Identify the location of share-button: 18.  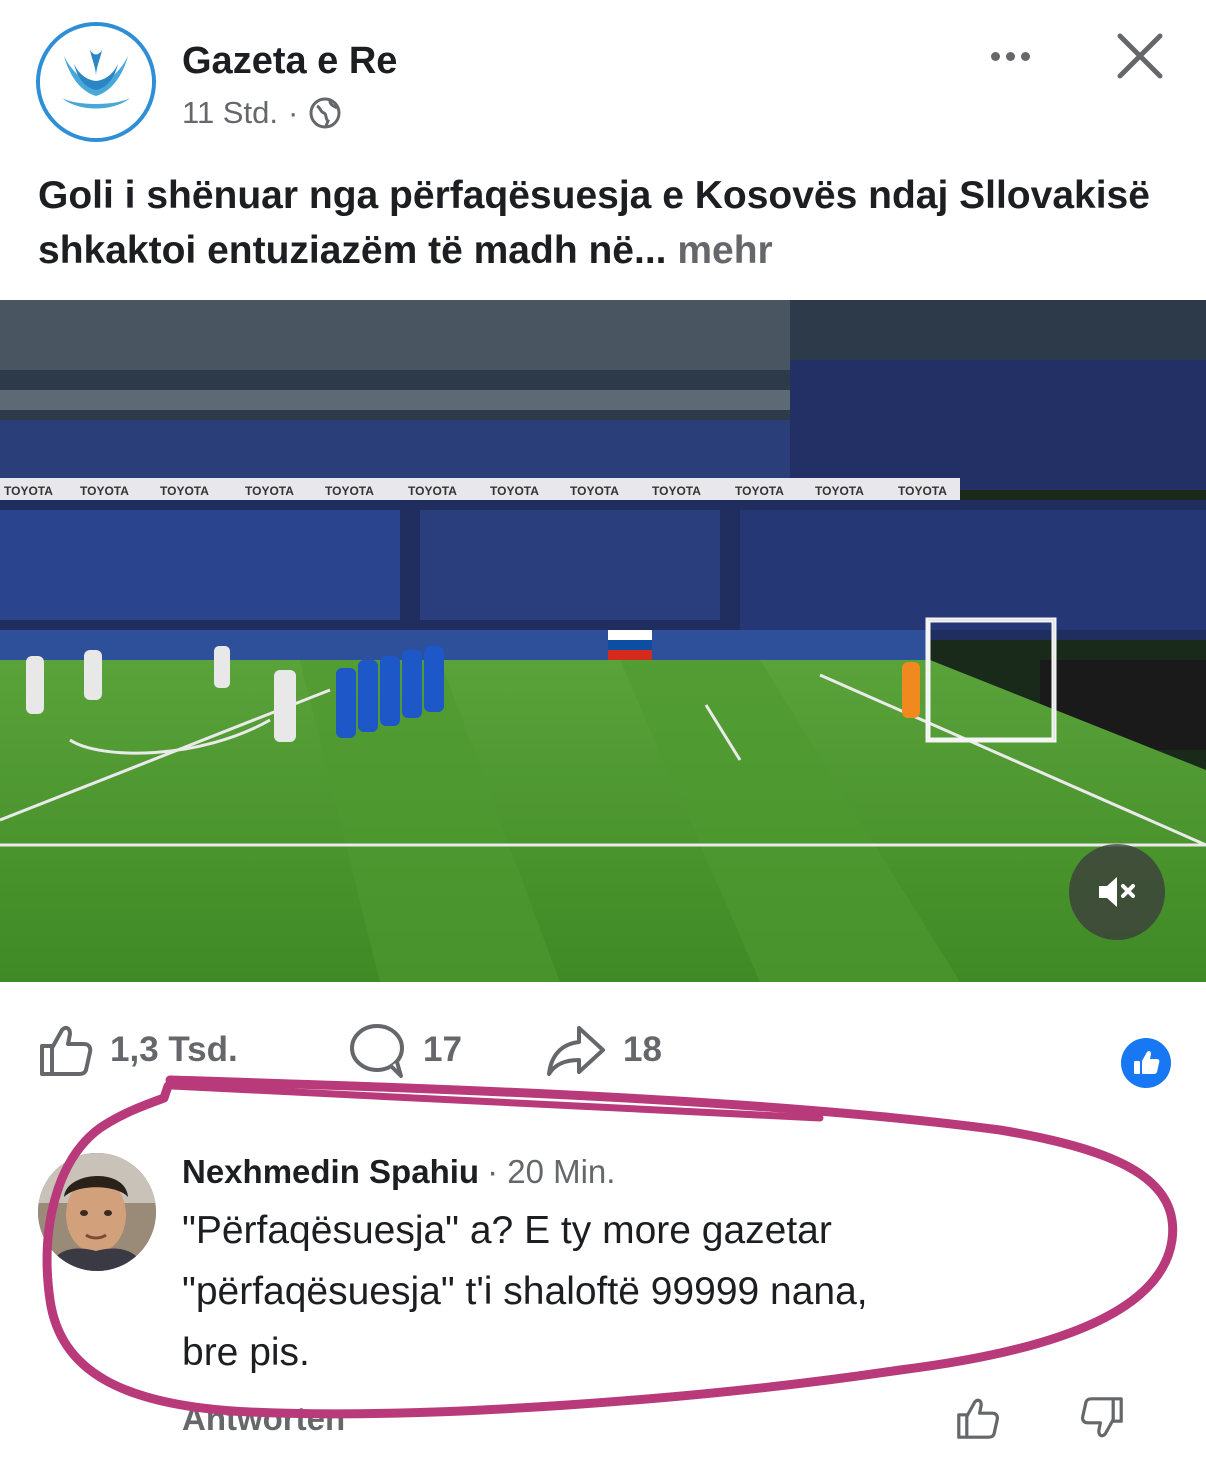
(603, 1050).